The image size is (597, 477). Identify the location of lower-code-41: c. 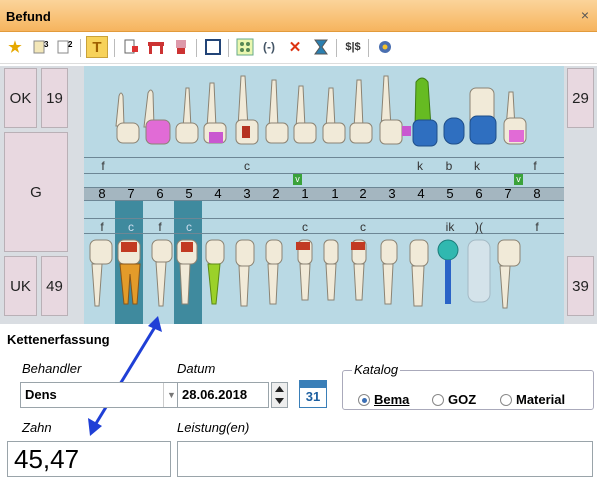
(305, 227).